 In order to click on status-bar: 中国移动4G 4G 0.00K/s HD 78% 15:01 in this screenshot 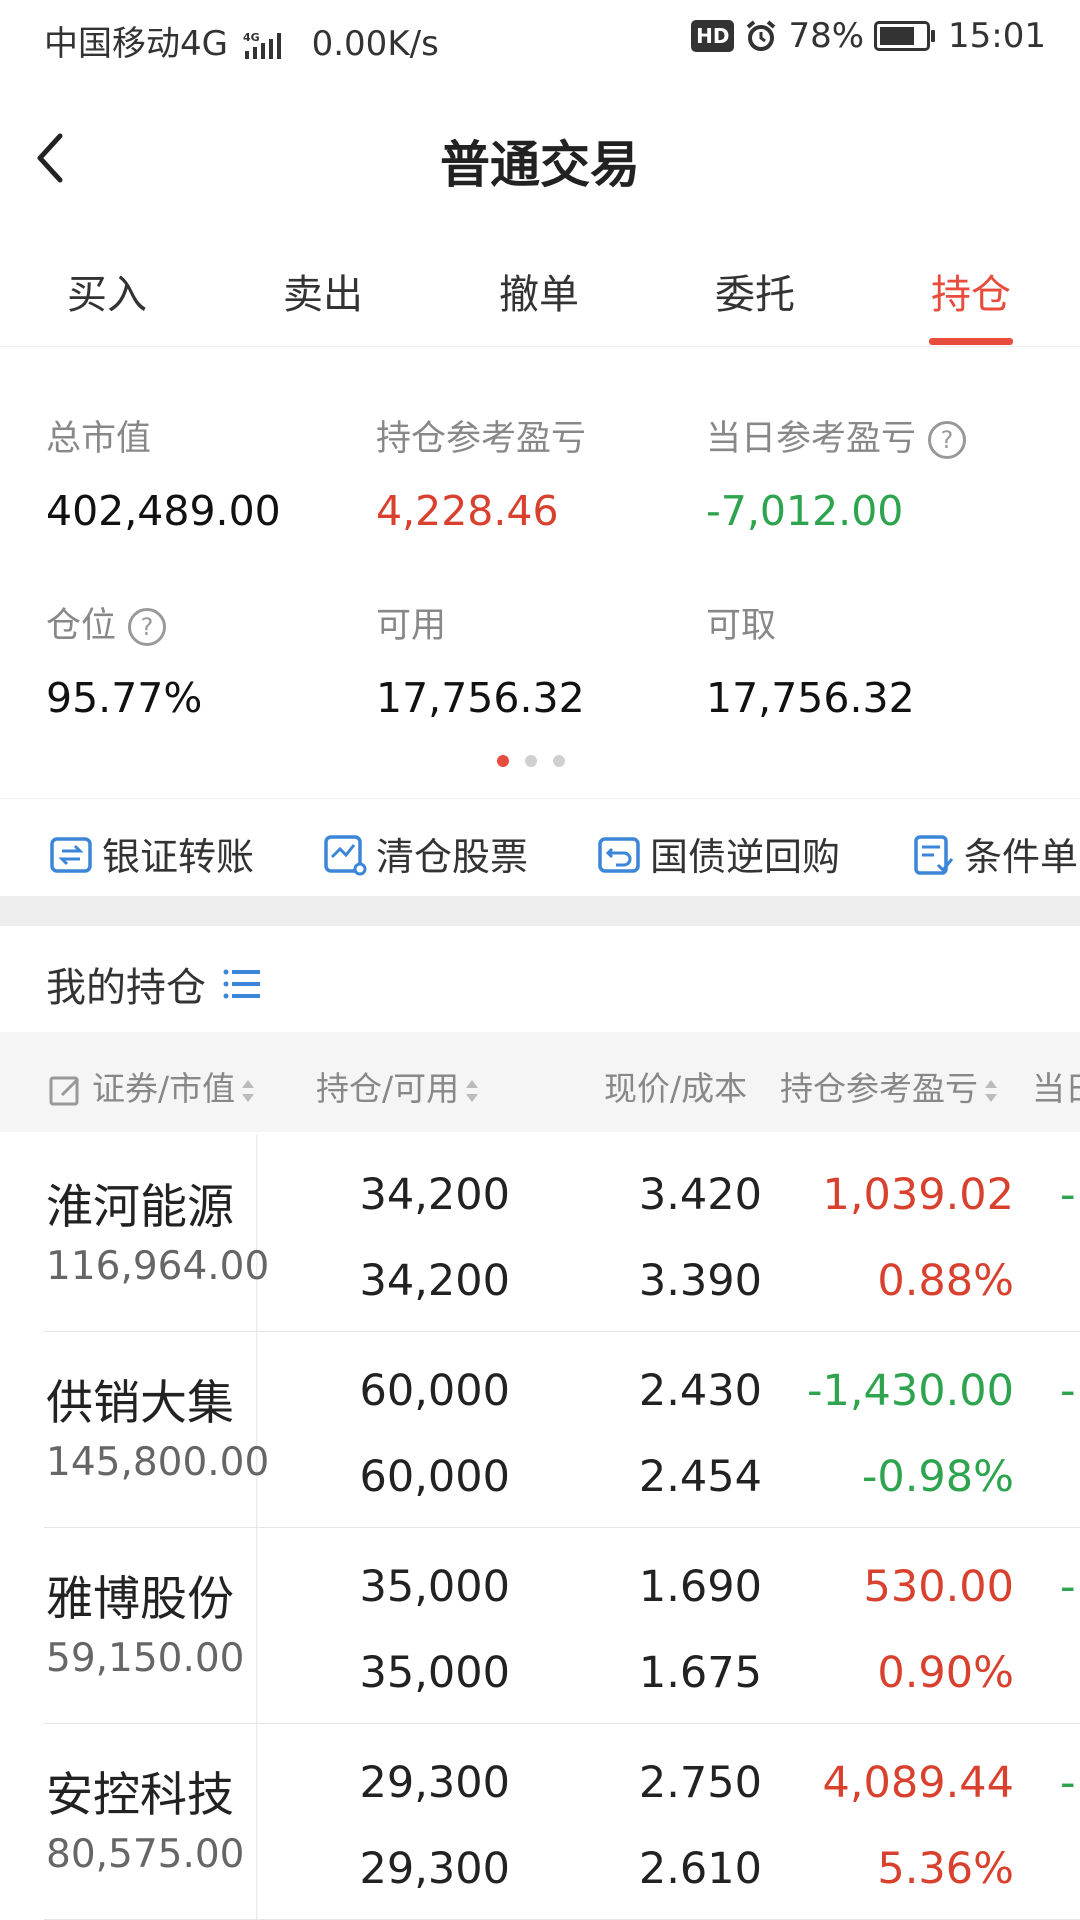, I will do `click(540, 38)`.